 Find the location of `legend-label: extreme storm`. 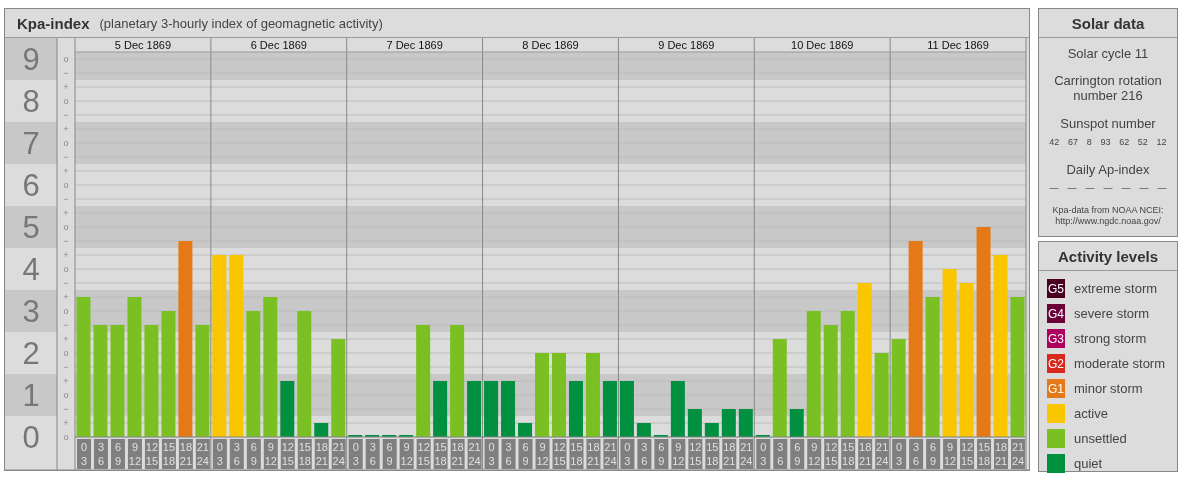

legend-label: extreme storm is located at coordinates (1116, 288).